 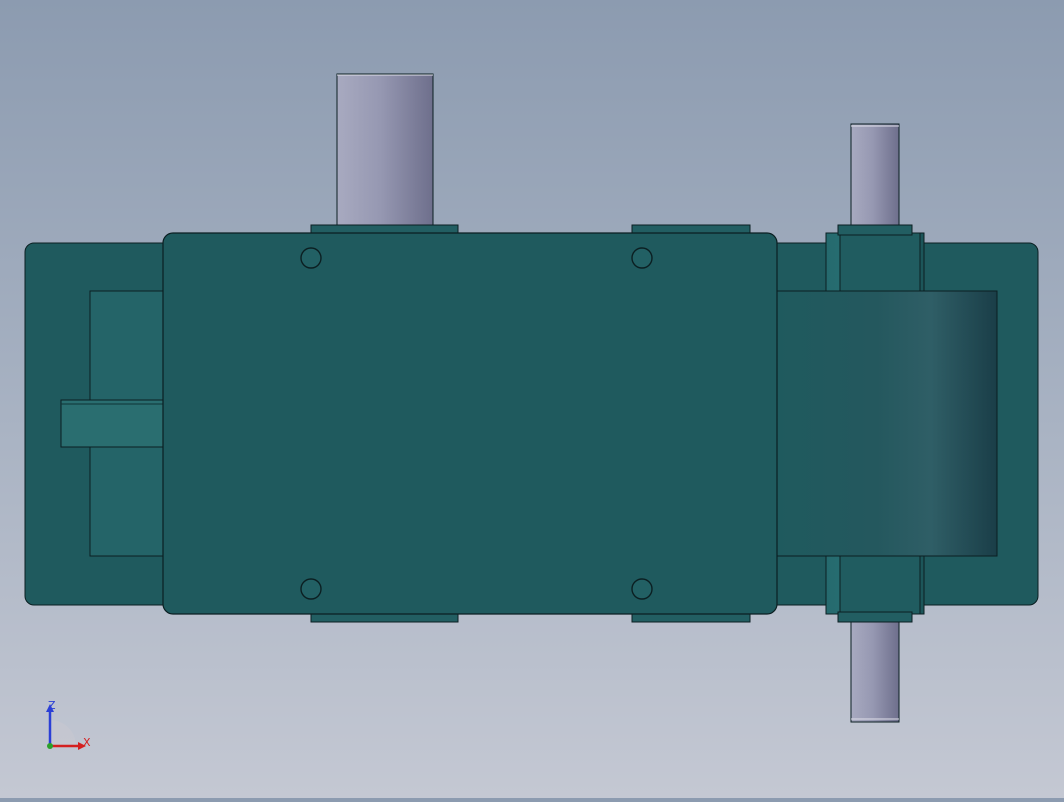 I want to click on axis-triad: Z X, so click(x=68, y=724).